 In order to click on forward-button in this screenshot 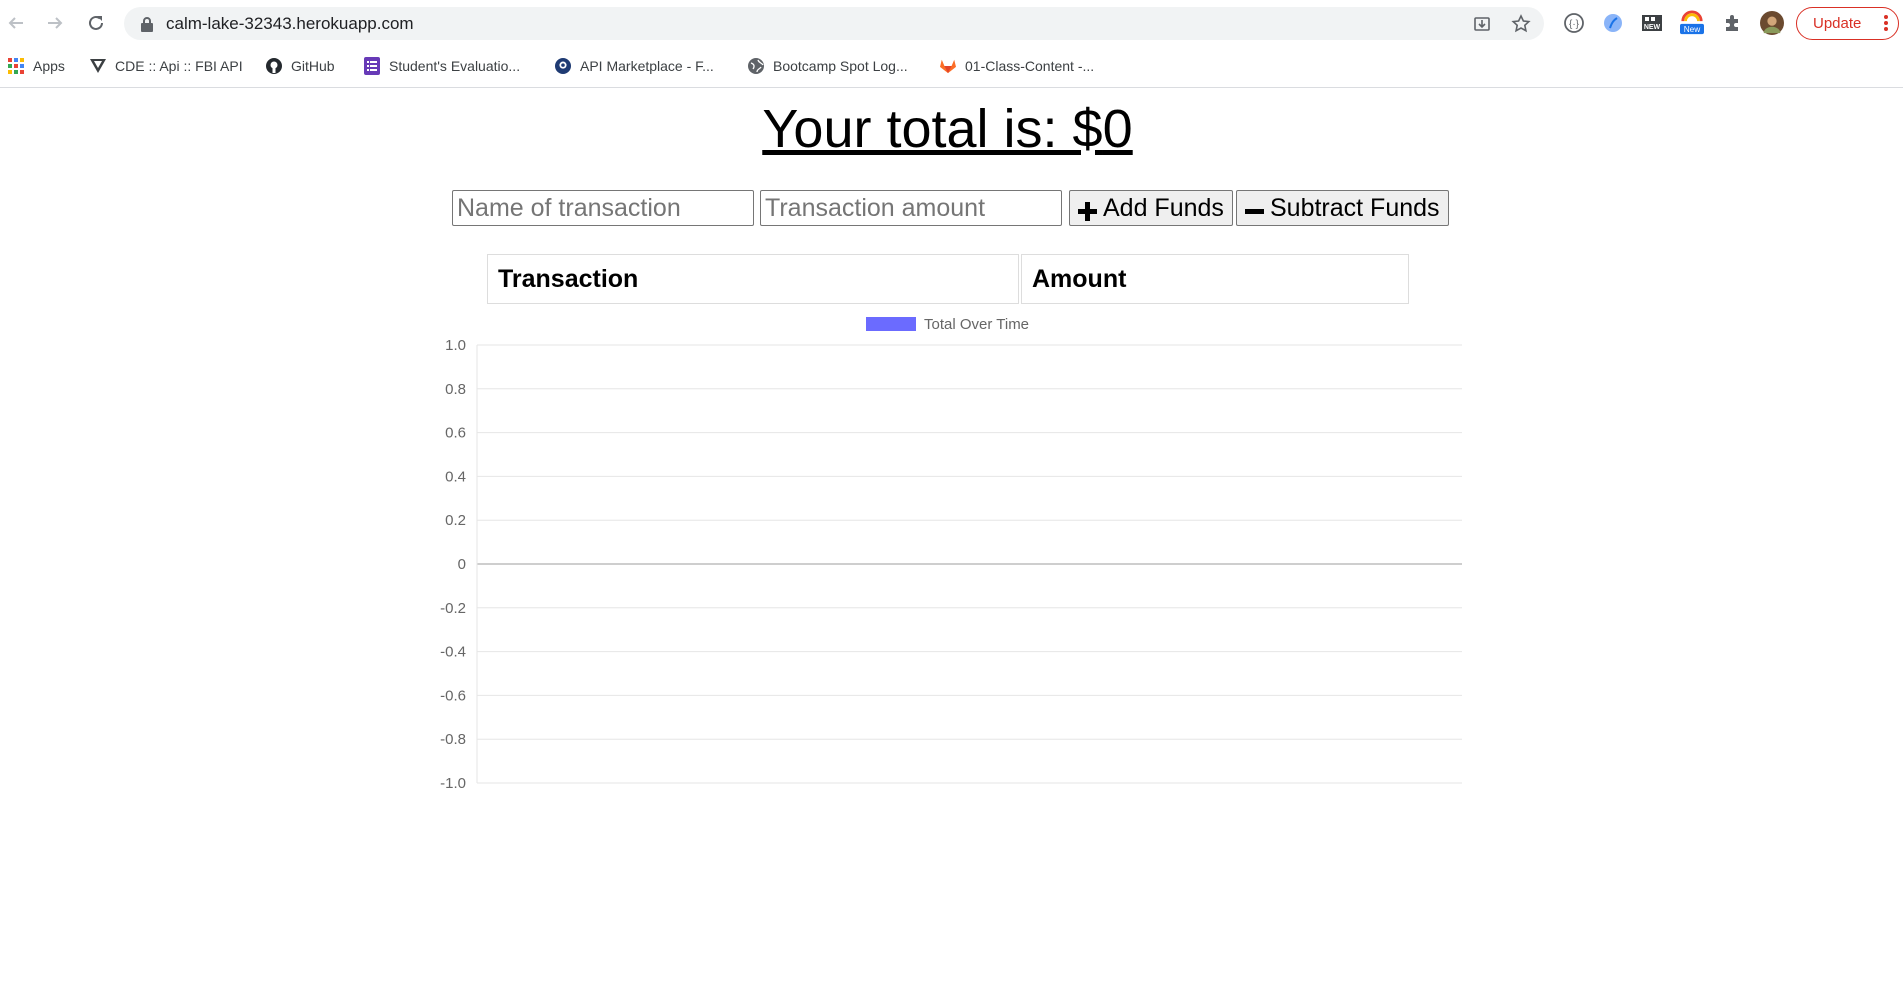, I will do `click(55, 23)`.